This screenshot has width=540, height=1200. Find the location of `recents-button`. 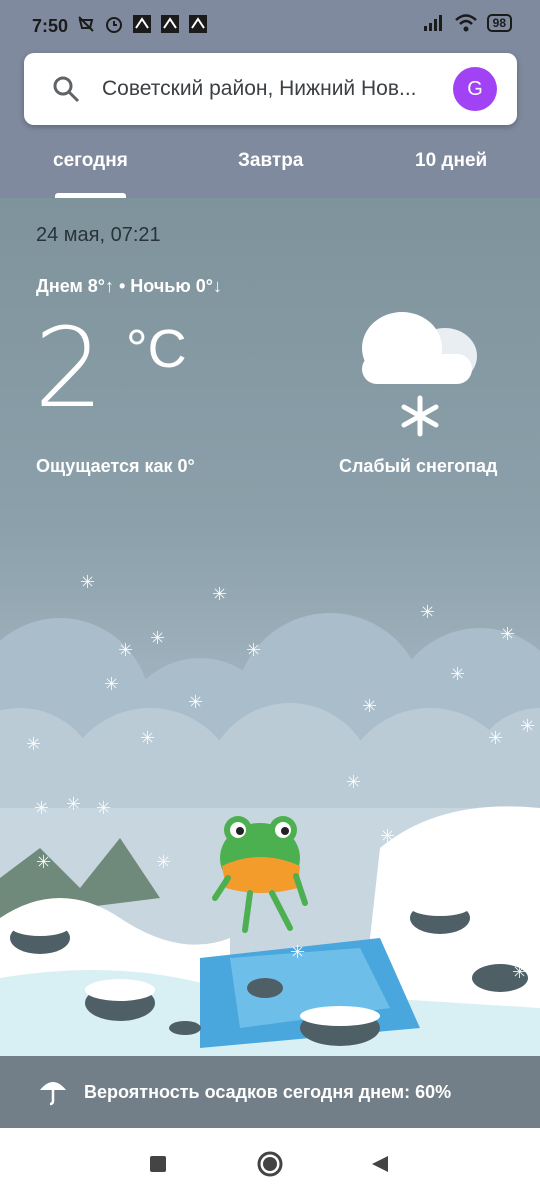

recents-button is located at coordinates (158, 1164).